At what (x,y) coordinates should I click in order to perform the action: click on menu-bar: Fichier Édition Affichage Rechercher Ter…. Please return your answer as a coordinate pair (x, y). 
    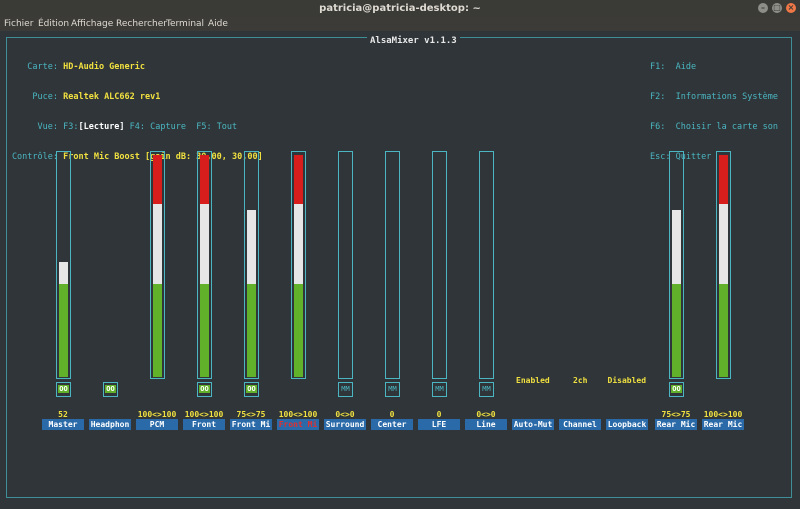
    Looking at the image, I should click on (400, 24).